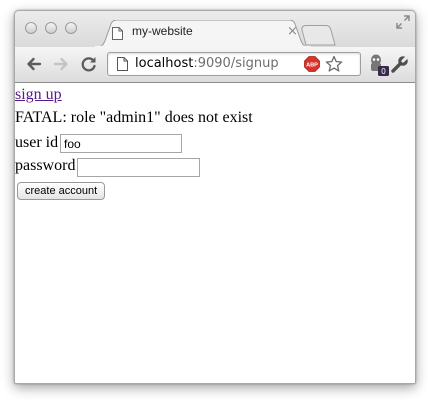  I want to click on fullscreen-icon, so click(403, 22).